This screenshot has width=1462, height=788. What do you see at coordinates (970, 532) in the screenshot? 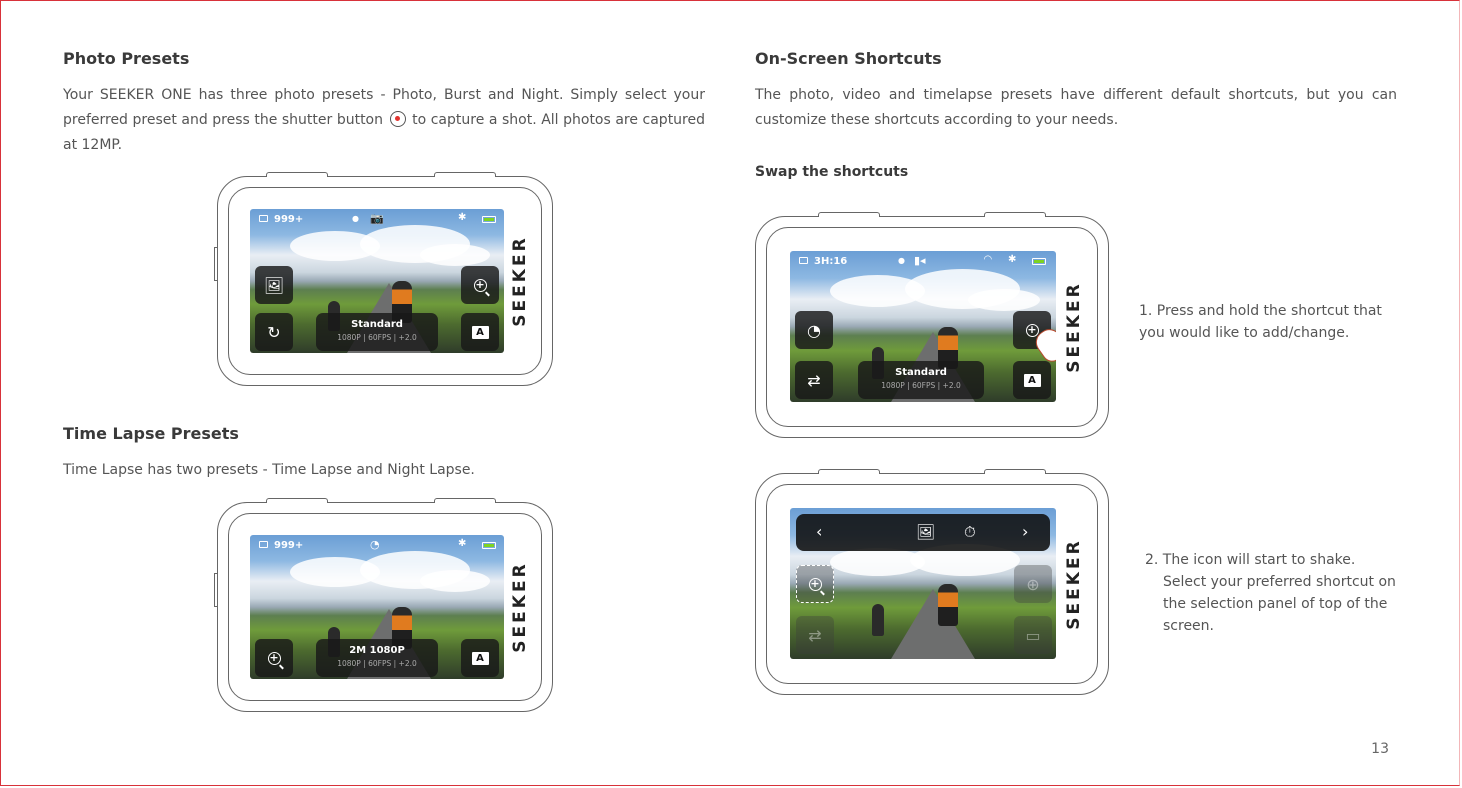
I see `timer-icon: ⏱` at bounding box center [970, 532].